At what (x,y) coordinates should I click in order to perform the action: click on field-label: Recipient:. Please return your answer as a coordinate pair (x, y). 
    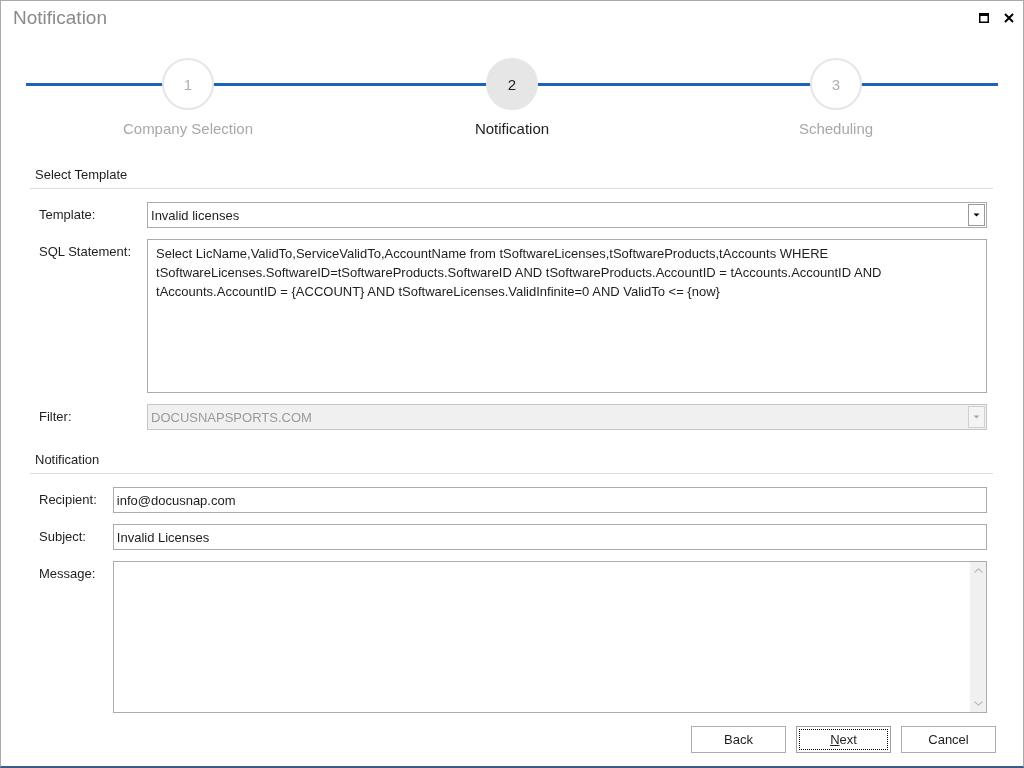
    Looking at the image, I should click on (68, 500).